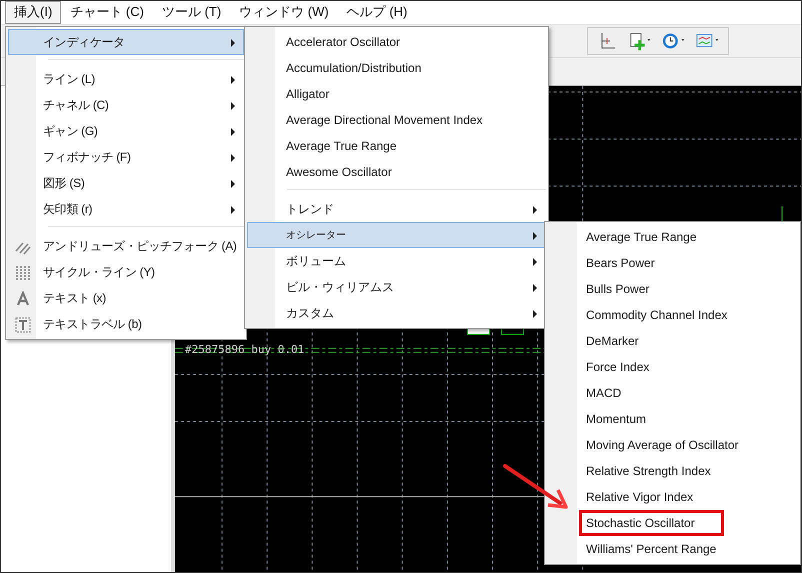  What do you see at coordinates (672, 419) in the screenshot?
I see `menu-item: Momentum` at bounding box center [672, 419].